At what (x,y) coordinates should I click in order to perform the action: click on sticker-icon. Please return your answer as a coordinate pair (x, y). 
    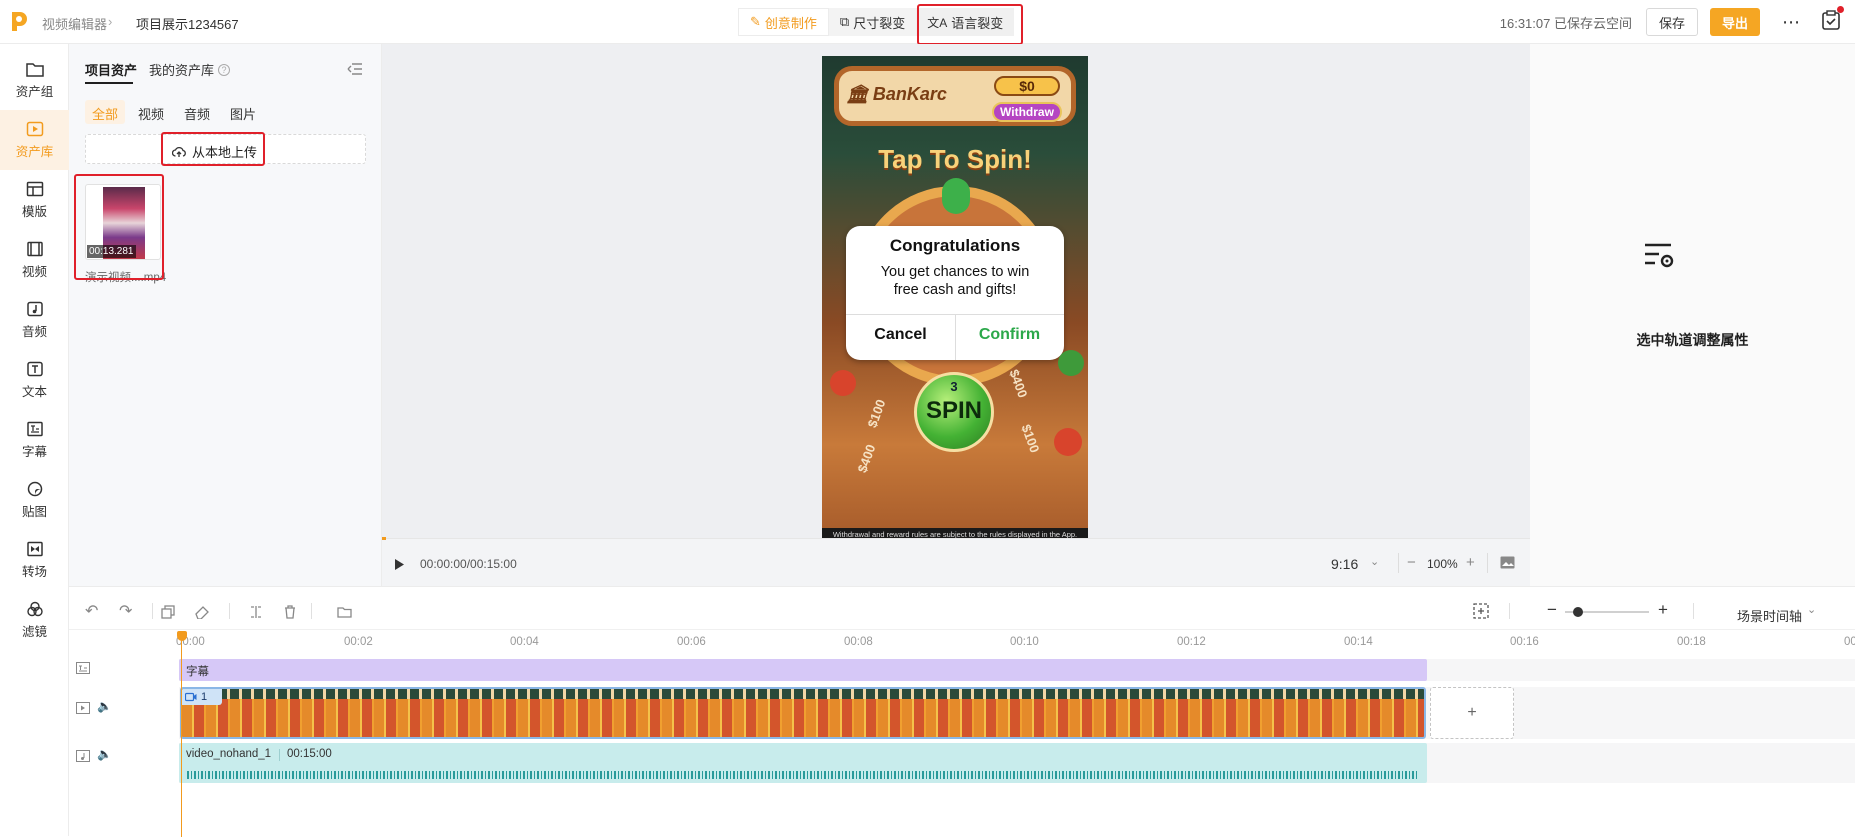
    Looking at the image, I should click on (34, 488).